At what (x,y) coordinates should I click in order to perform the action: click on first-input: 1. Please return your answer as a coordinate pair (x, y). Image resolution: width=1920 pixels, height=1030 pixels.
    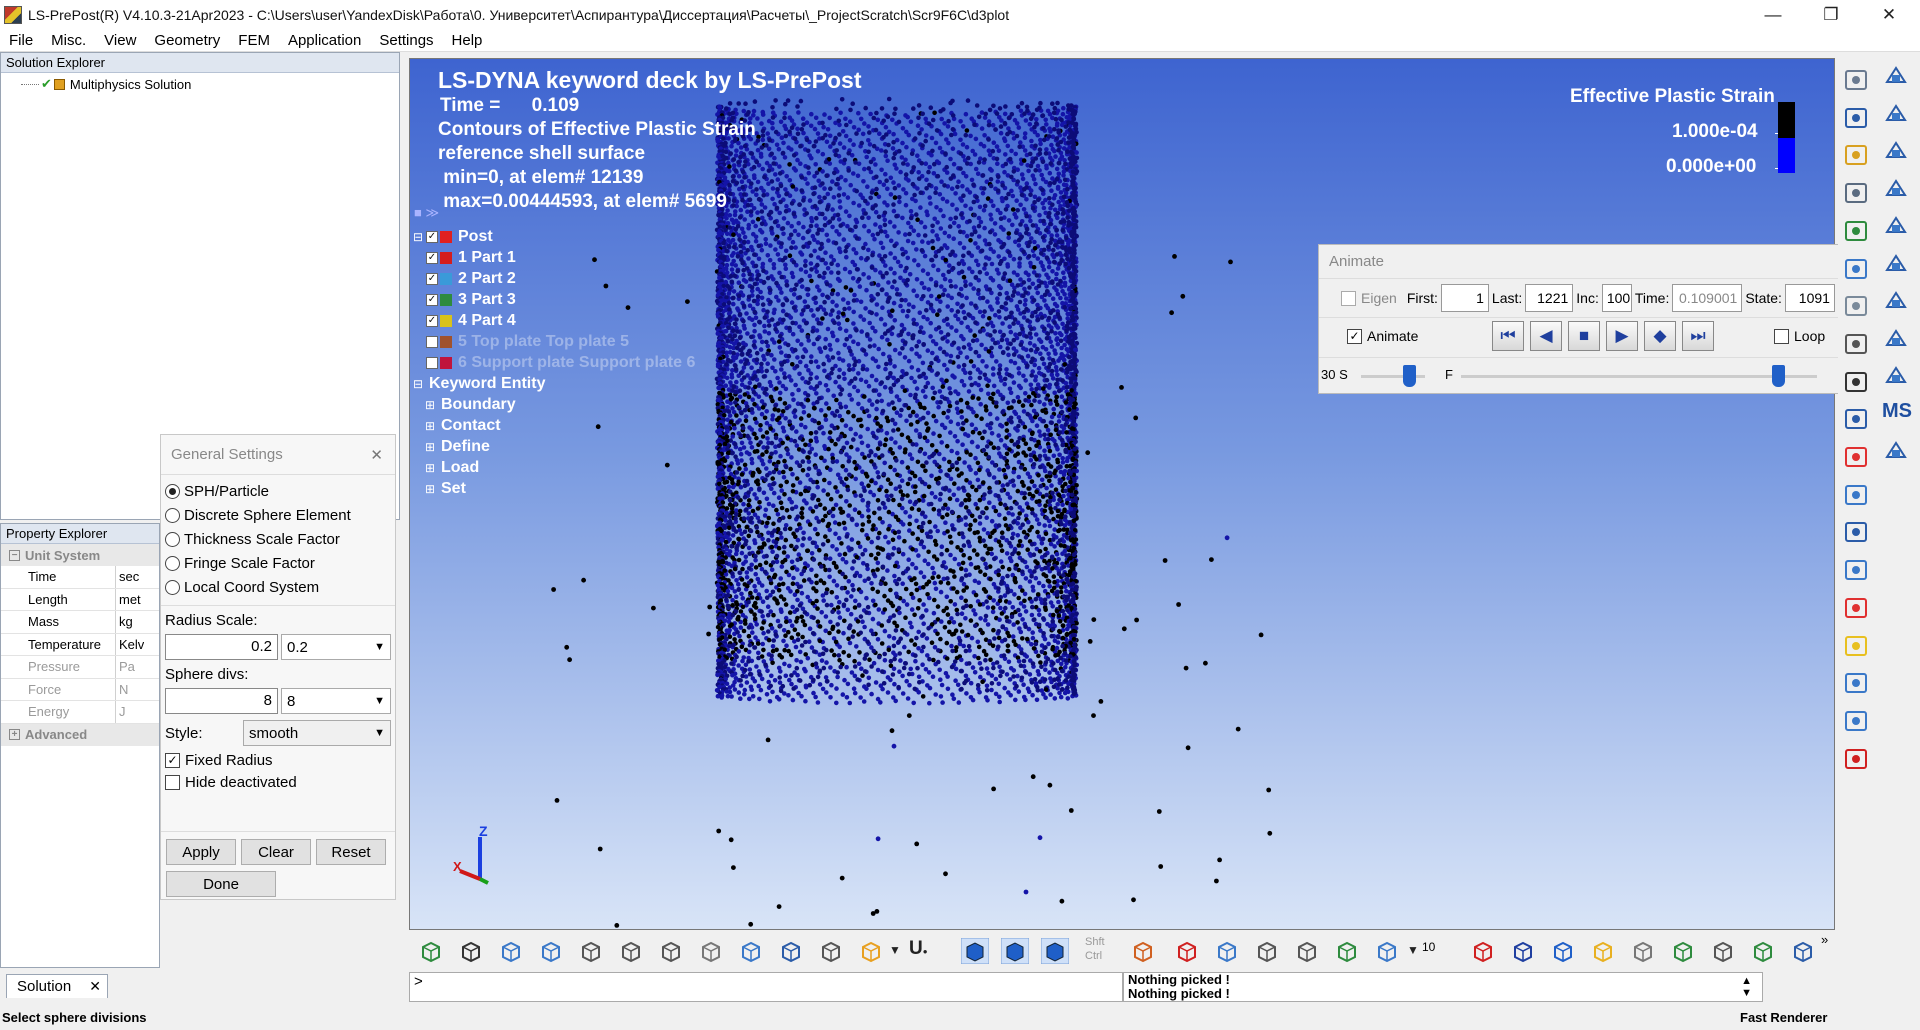
    Looking at the image, I should click on (1464, 298).